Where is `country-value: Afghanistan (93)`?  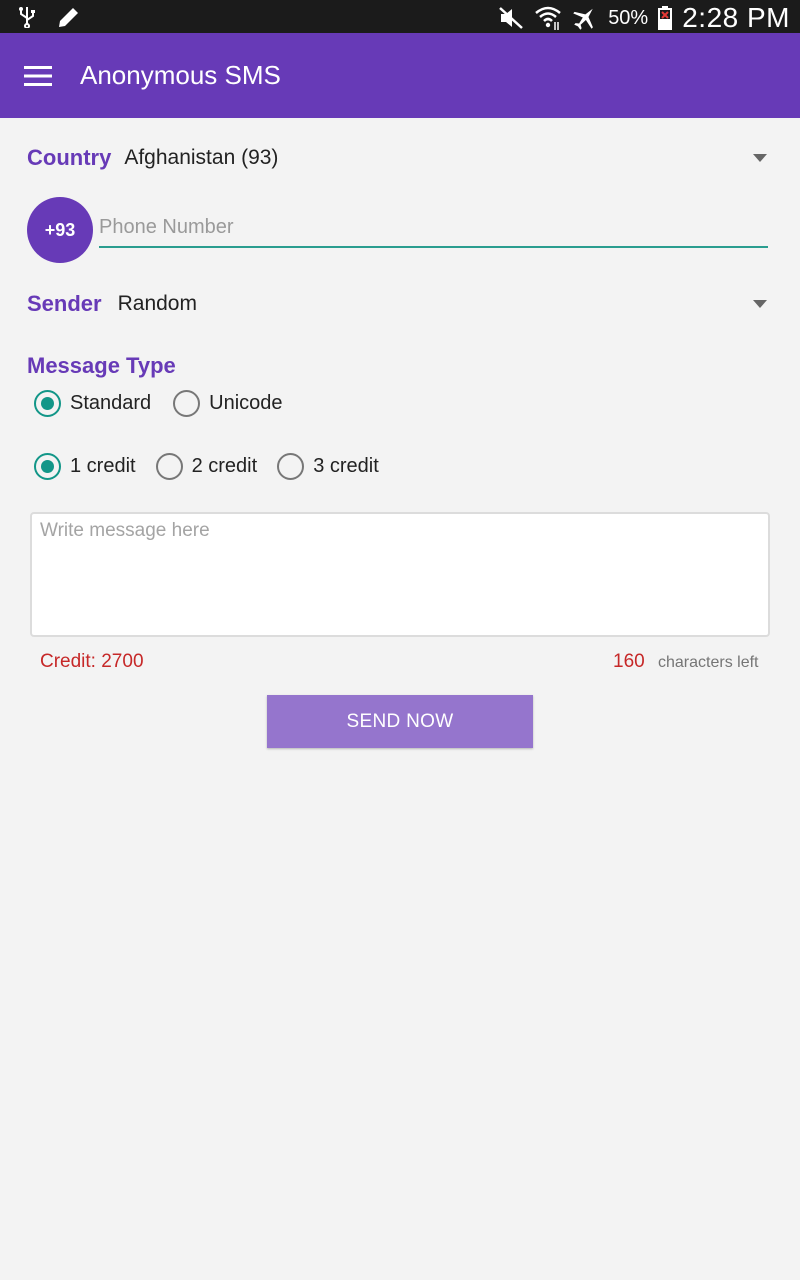 country-value: Afghanistan (93) is located at coordinates (201, 157).